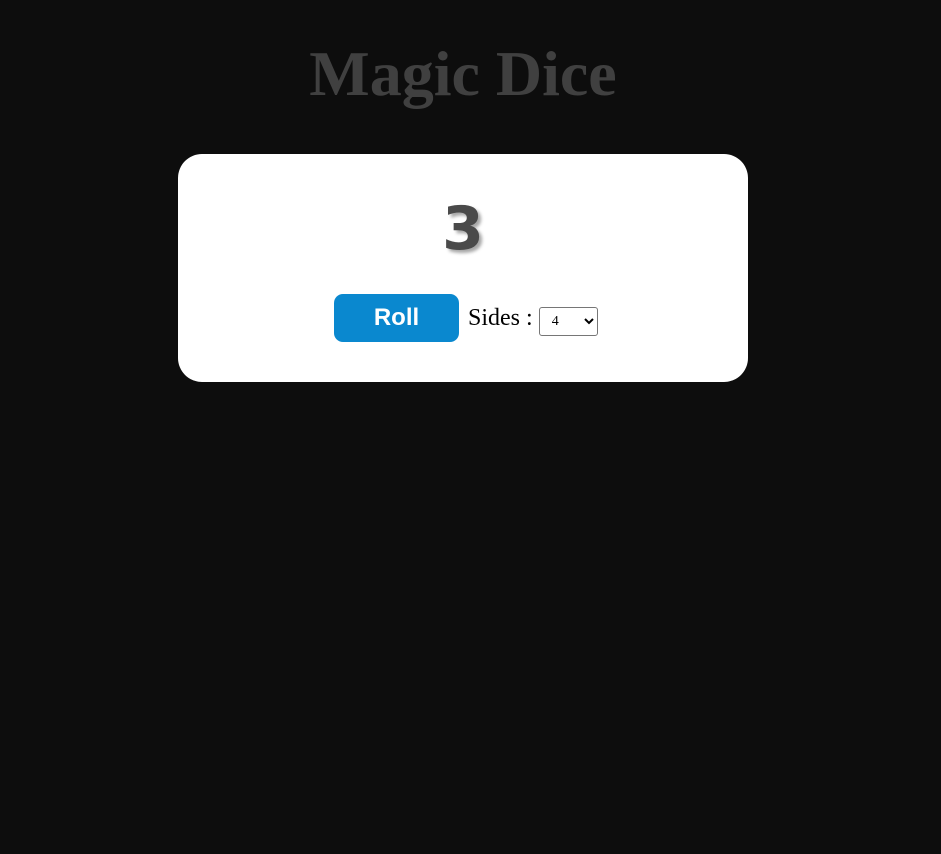 Image resolution: width=941 pixels, height=854 pixels. I want to click on dice-controls: Roll Sides : 4, so click(466, 318).